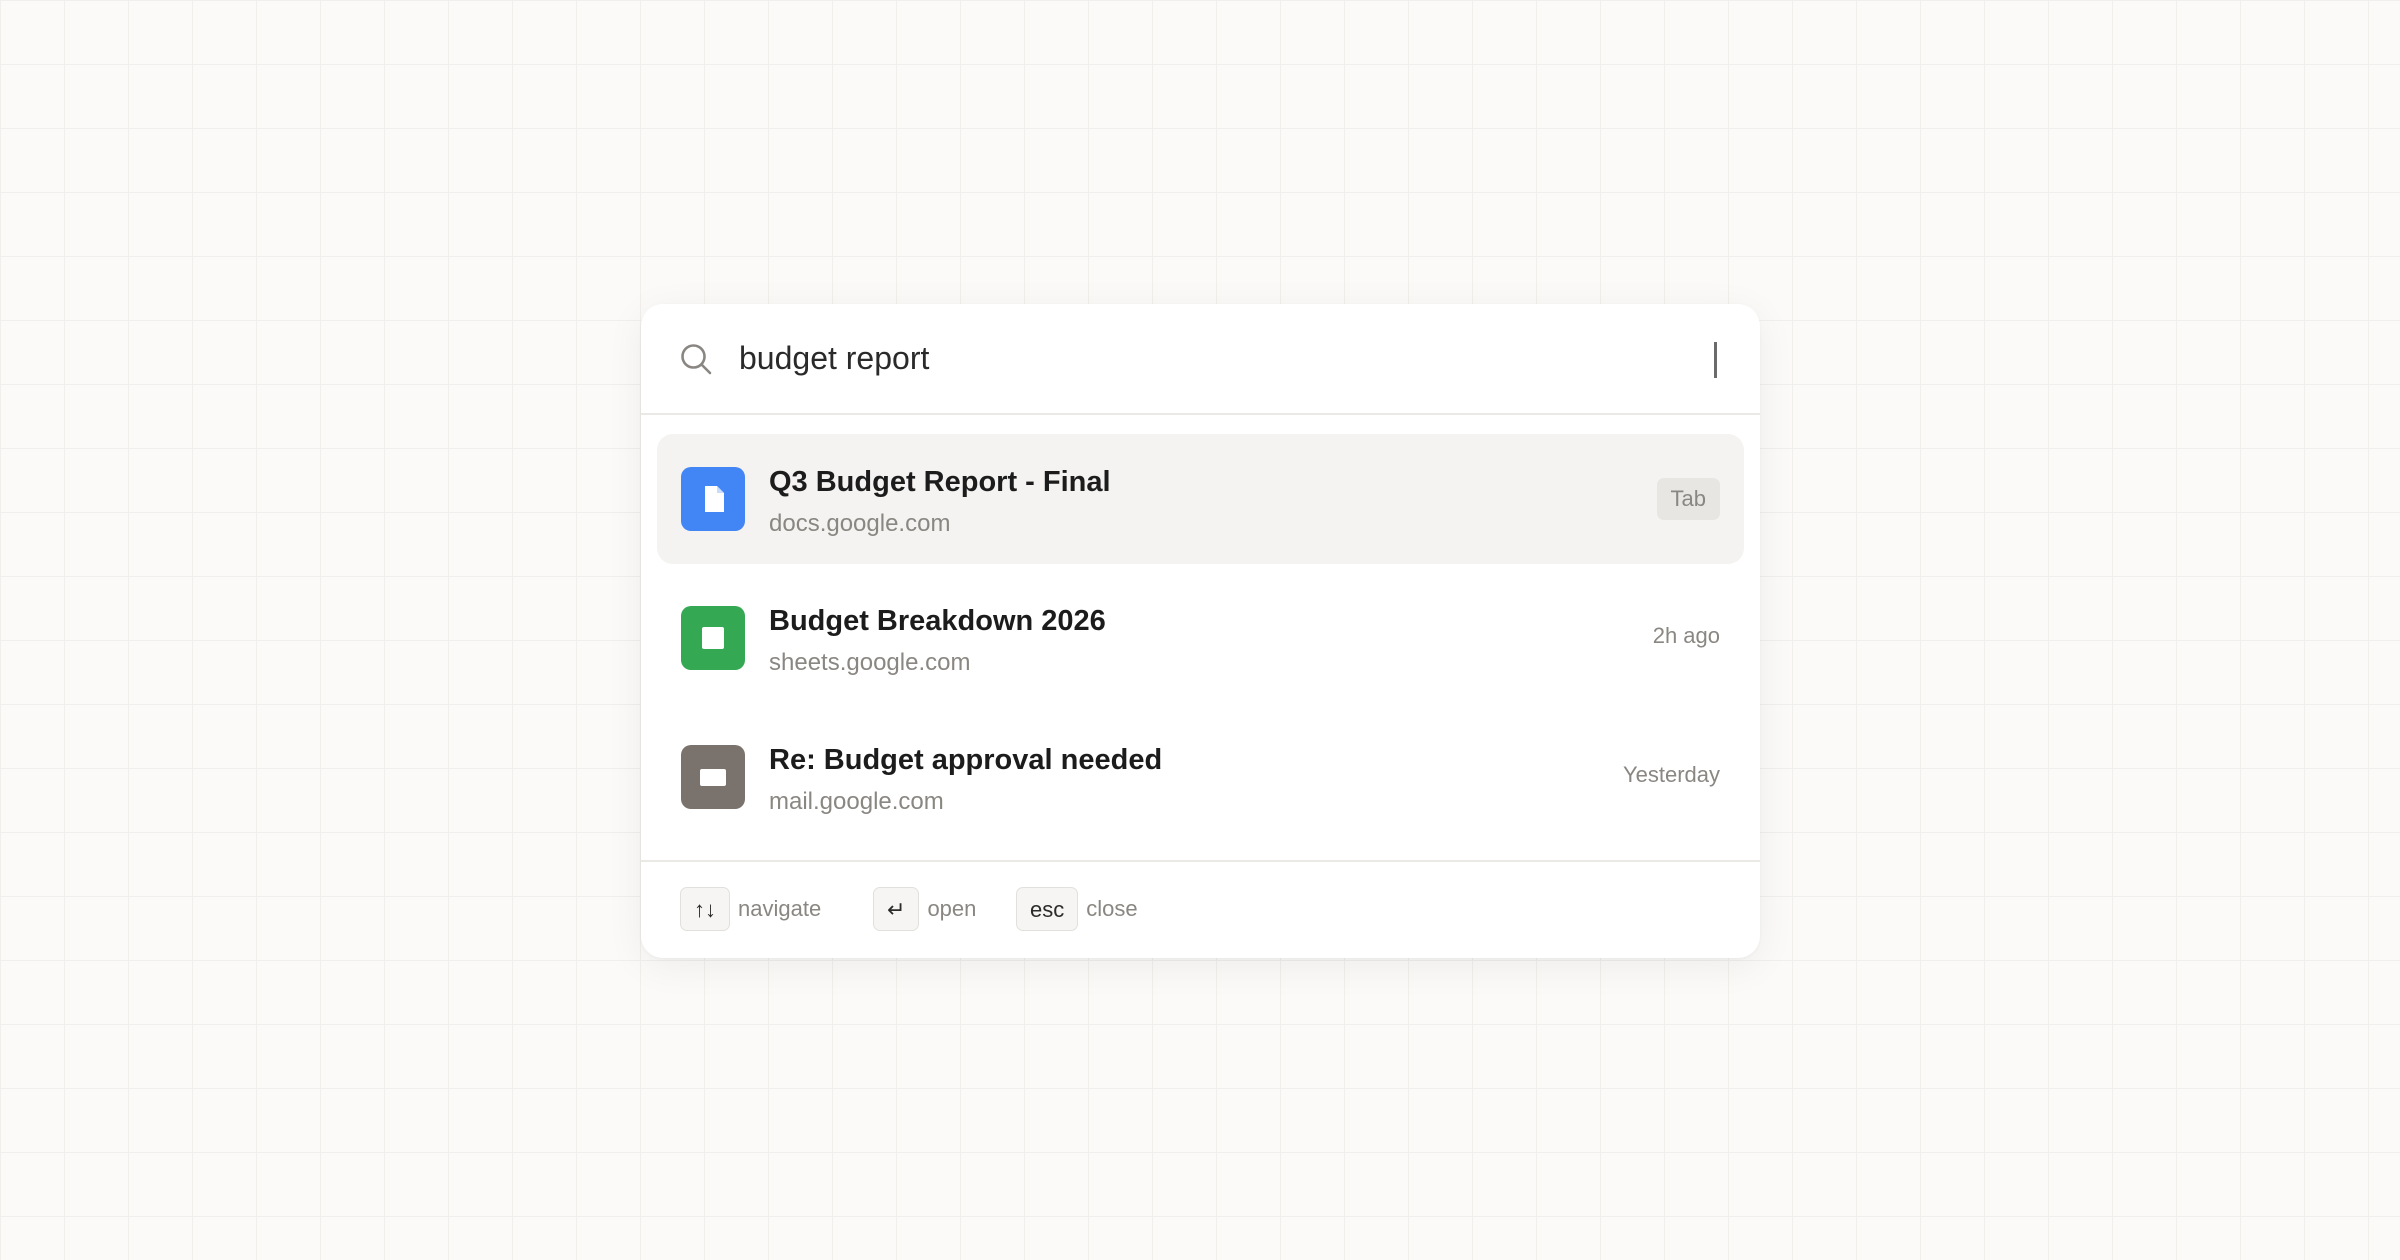  I want to click on esc-key: esc, so click(1047, 909).